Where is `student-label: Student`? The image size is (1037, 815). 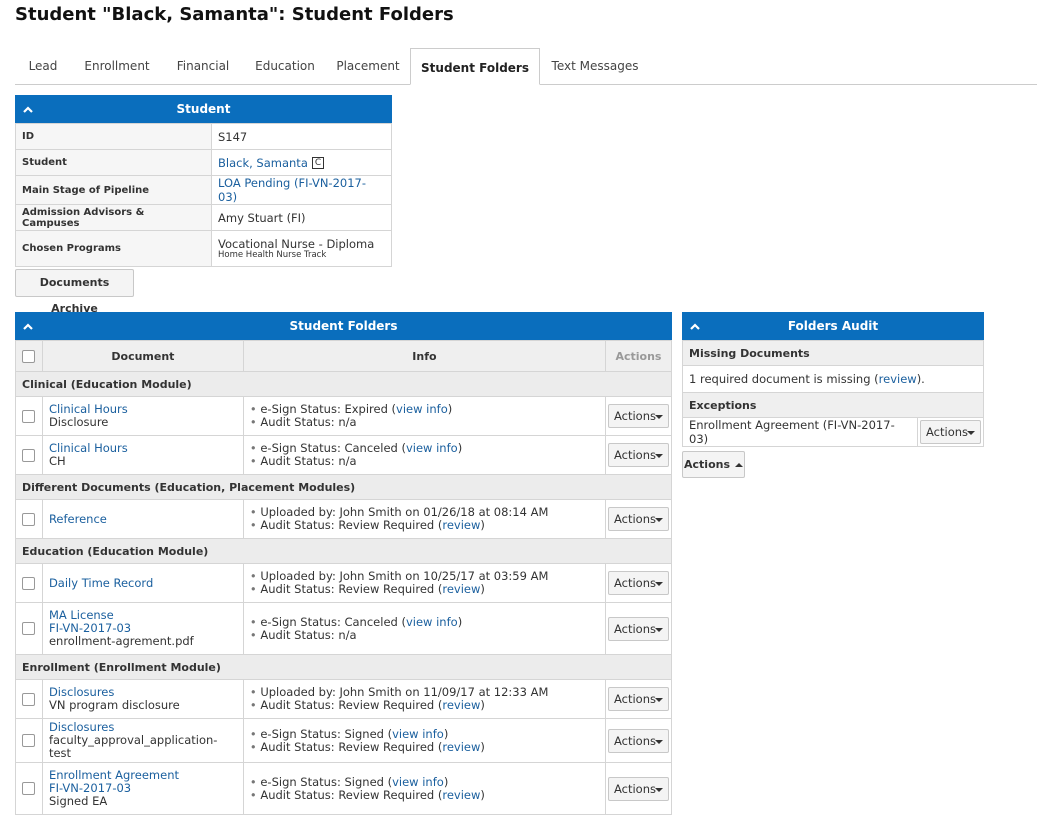
student-label: Student is located at coordinates (113, 162).